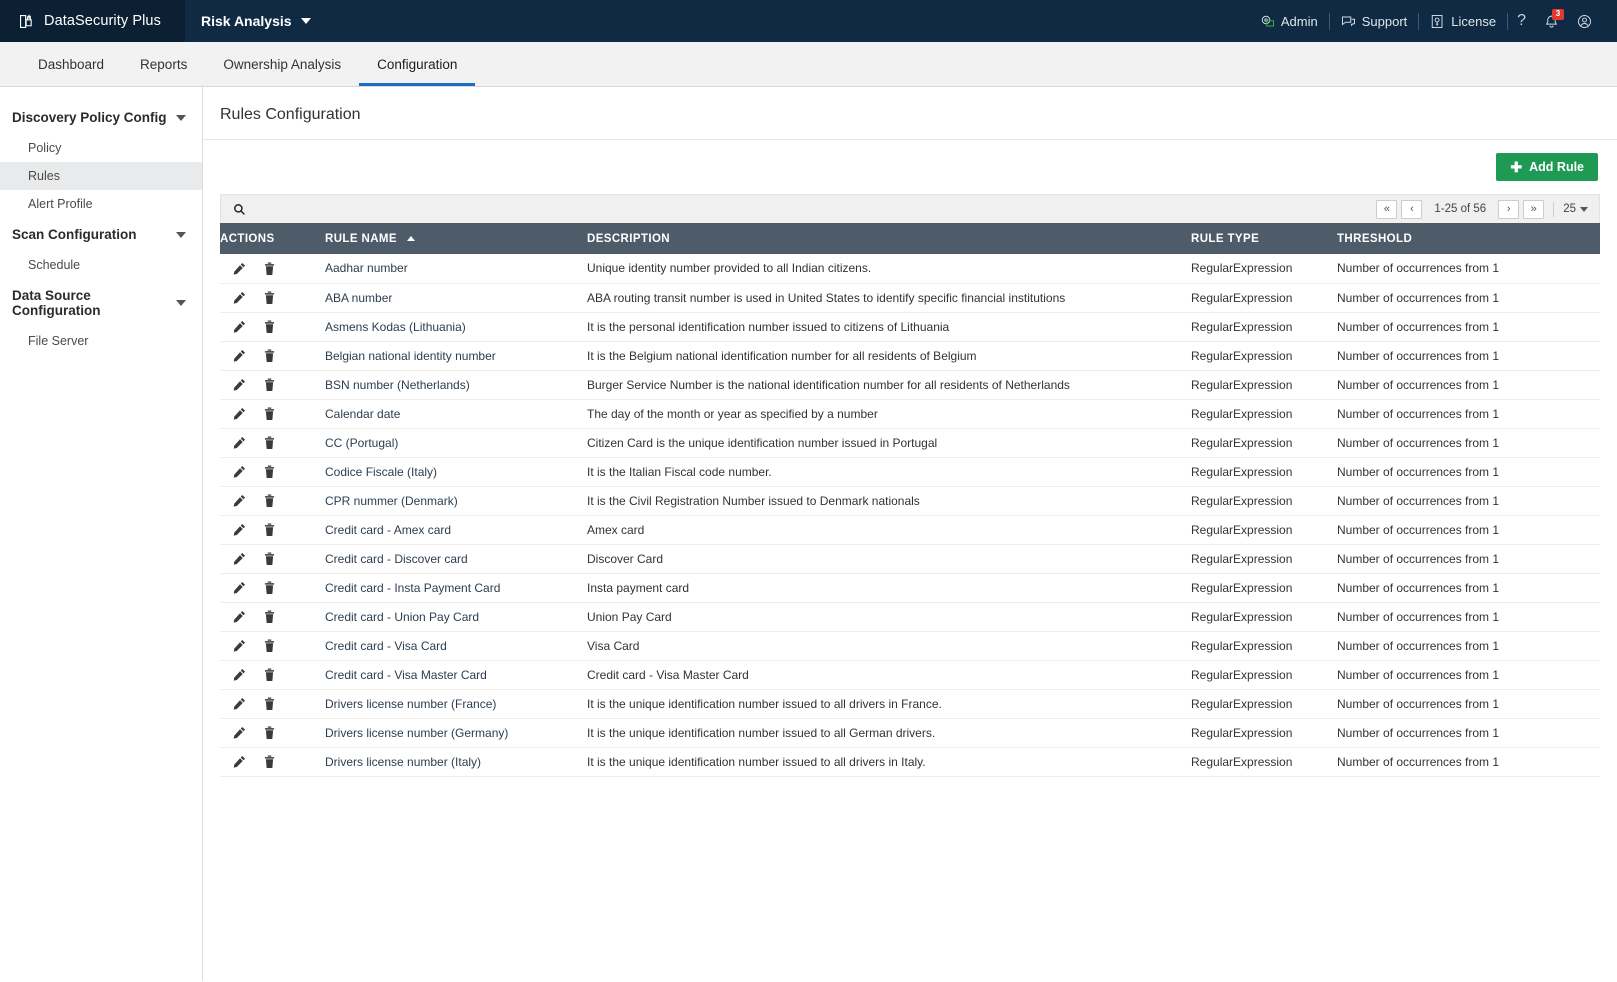  What do you see at coordinates (1412, 209) in the screenshot?
I see `pagination-prev-button: ‹` at bounding box center [1412, 209].